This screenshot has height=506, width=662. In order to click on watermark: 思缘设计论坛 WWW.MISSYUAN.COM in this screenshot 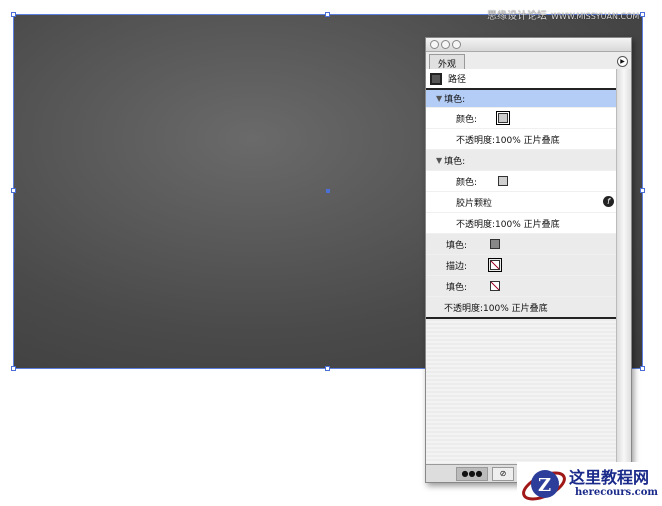, I will do `click(563, 14)`.